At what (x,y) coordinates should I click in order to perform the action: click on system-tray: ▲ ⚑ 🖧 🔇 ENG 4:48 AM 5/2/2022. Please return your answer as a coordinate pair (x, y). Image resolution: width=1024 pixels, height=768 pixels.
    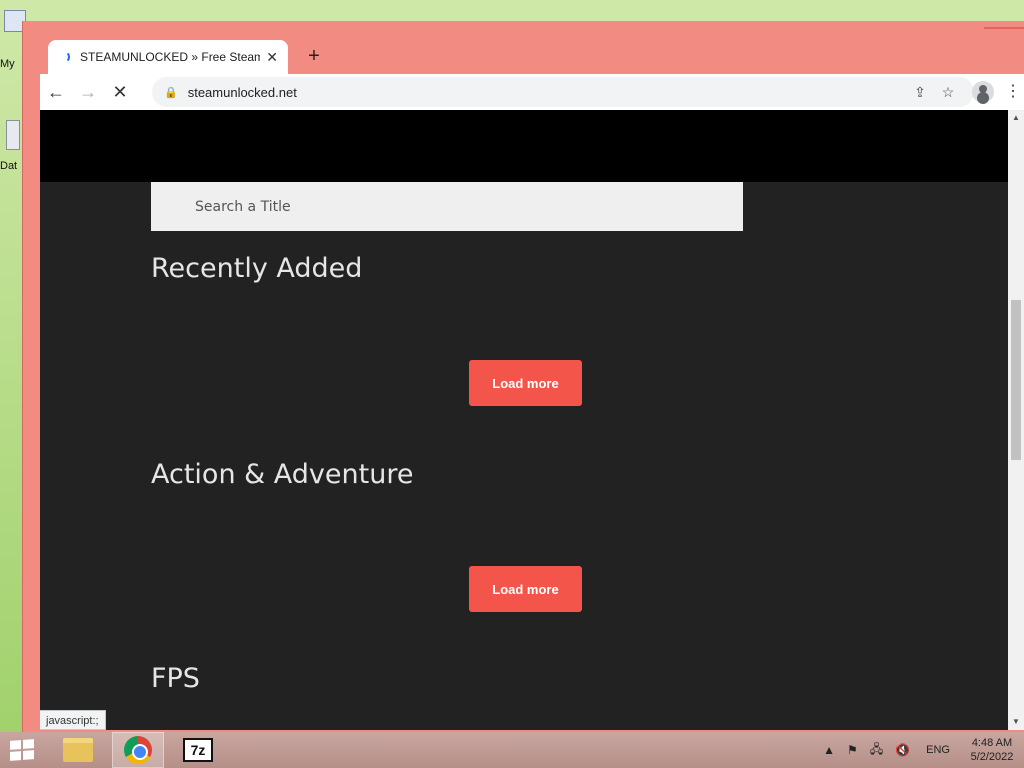
    Looking at the image, I should click on (920, 750).